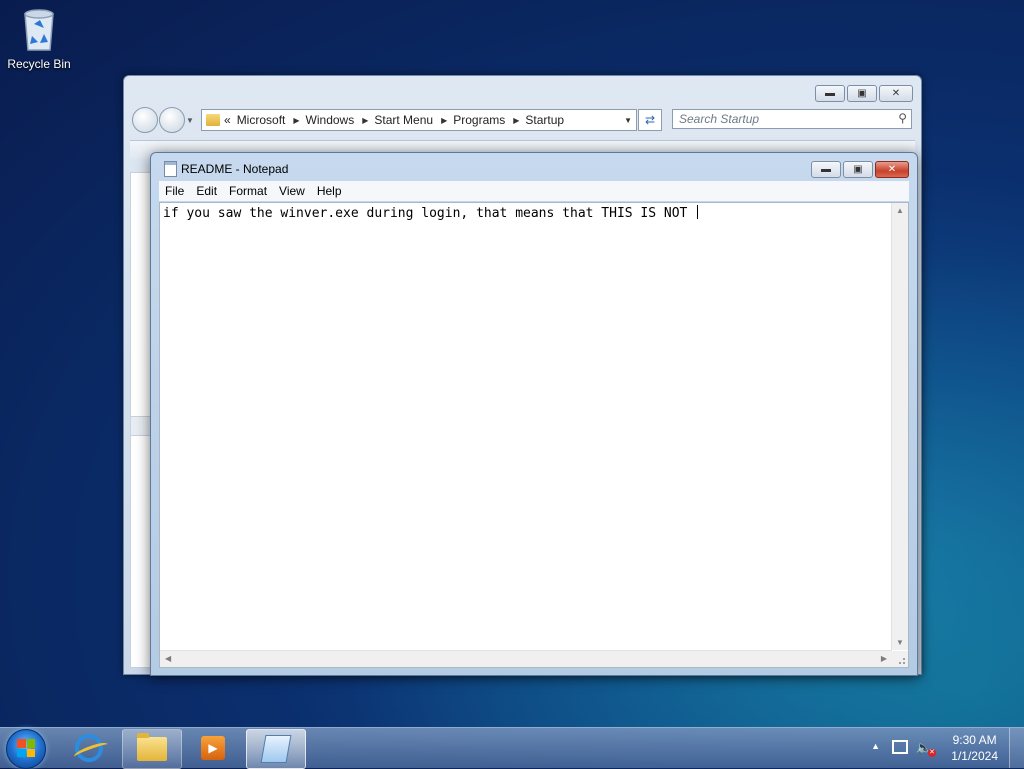 The image size is (1024, 769). Describe the element at coordinates (698, 212) in the screenshot. I see `text-caret` at that location.